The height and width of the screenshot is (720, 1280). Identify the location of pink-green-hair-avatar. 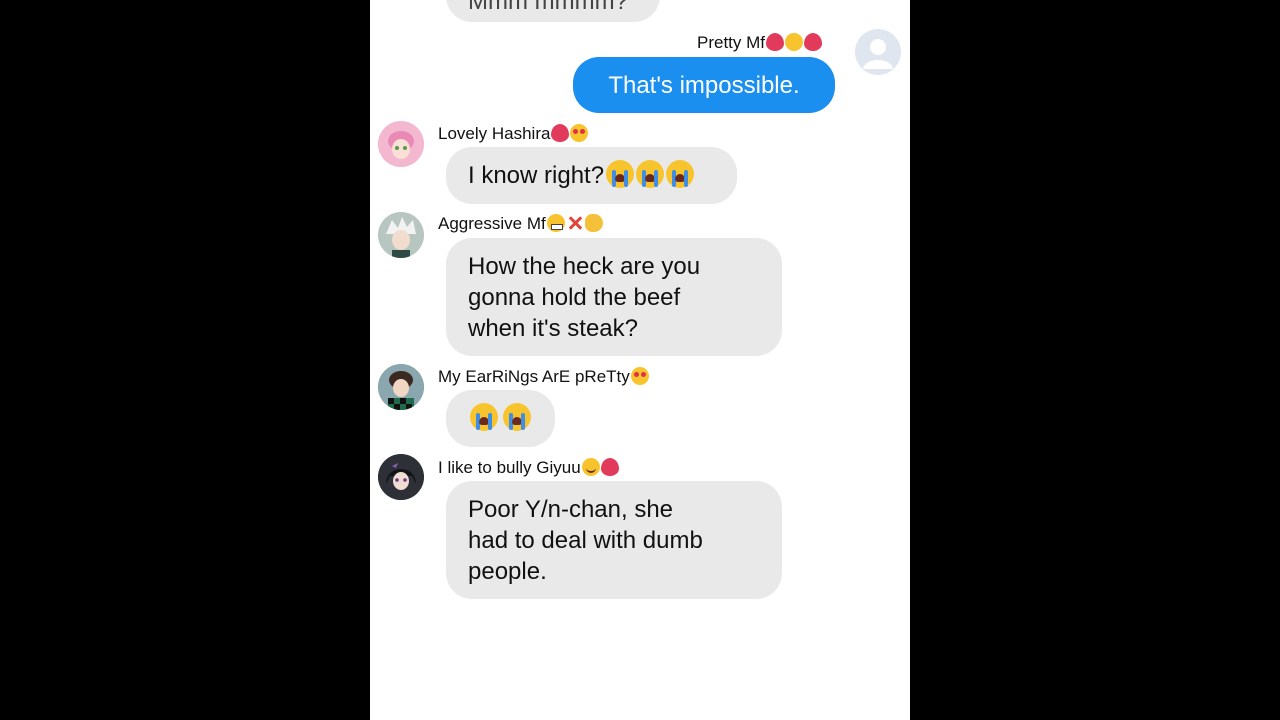
(401, 144).